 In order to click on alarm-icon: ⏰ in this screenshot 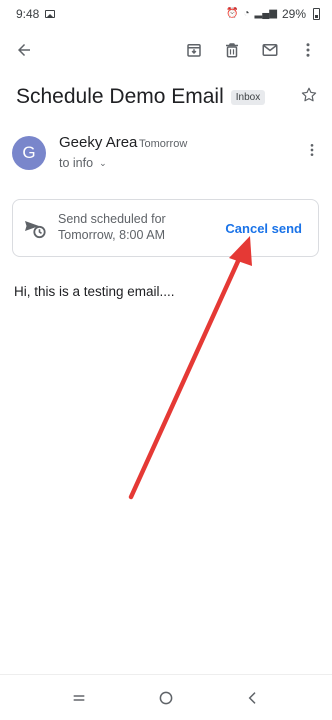, I will do `click(232, 13)`.